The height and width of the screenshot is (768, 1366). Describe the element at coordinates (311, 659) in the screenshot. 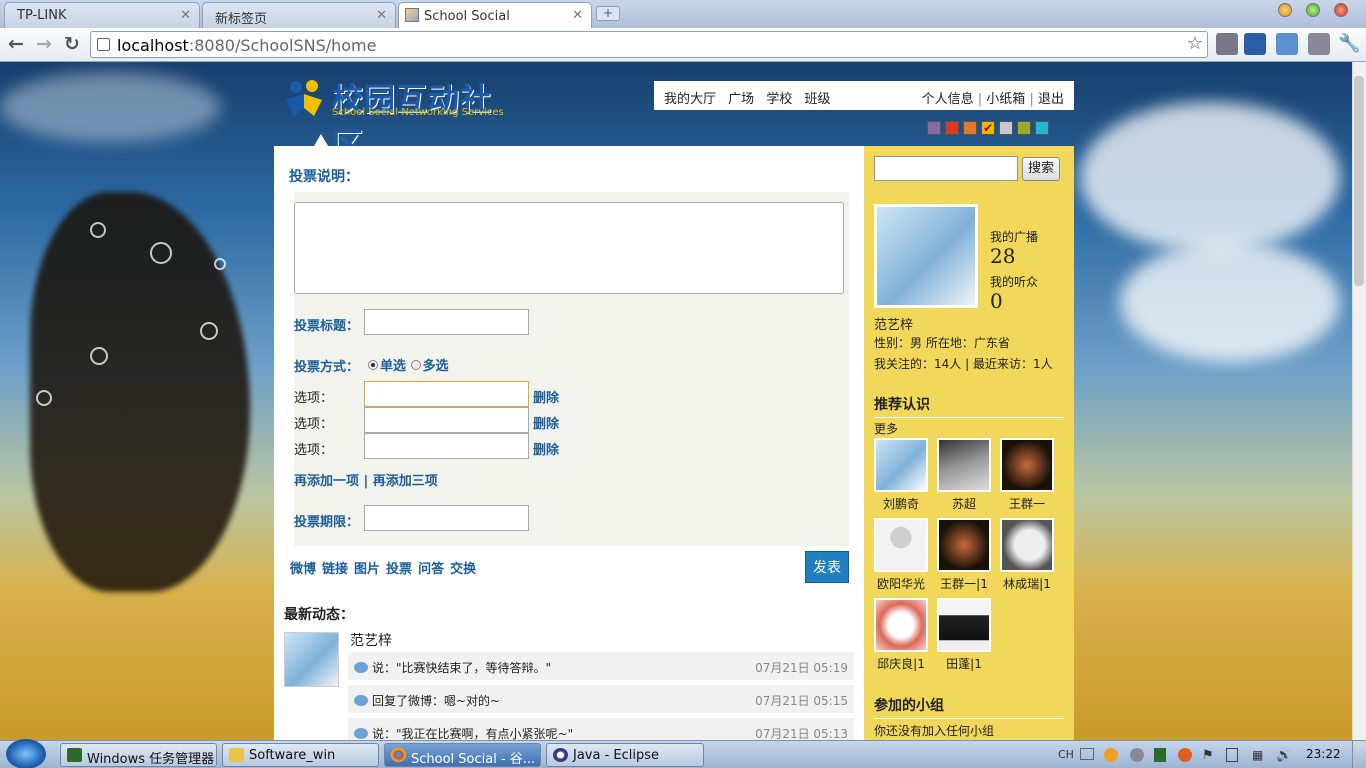

I see `feed-user-avatar` at that location.